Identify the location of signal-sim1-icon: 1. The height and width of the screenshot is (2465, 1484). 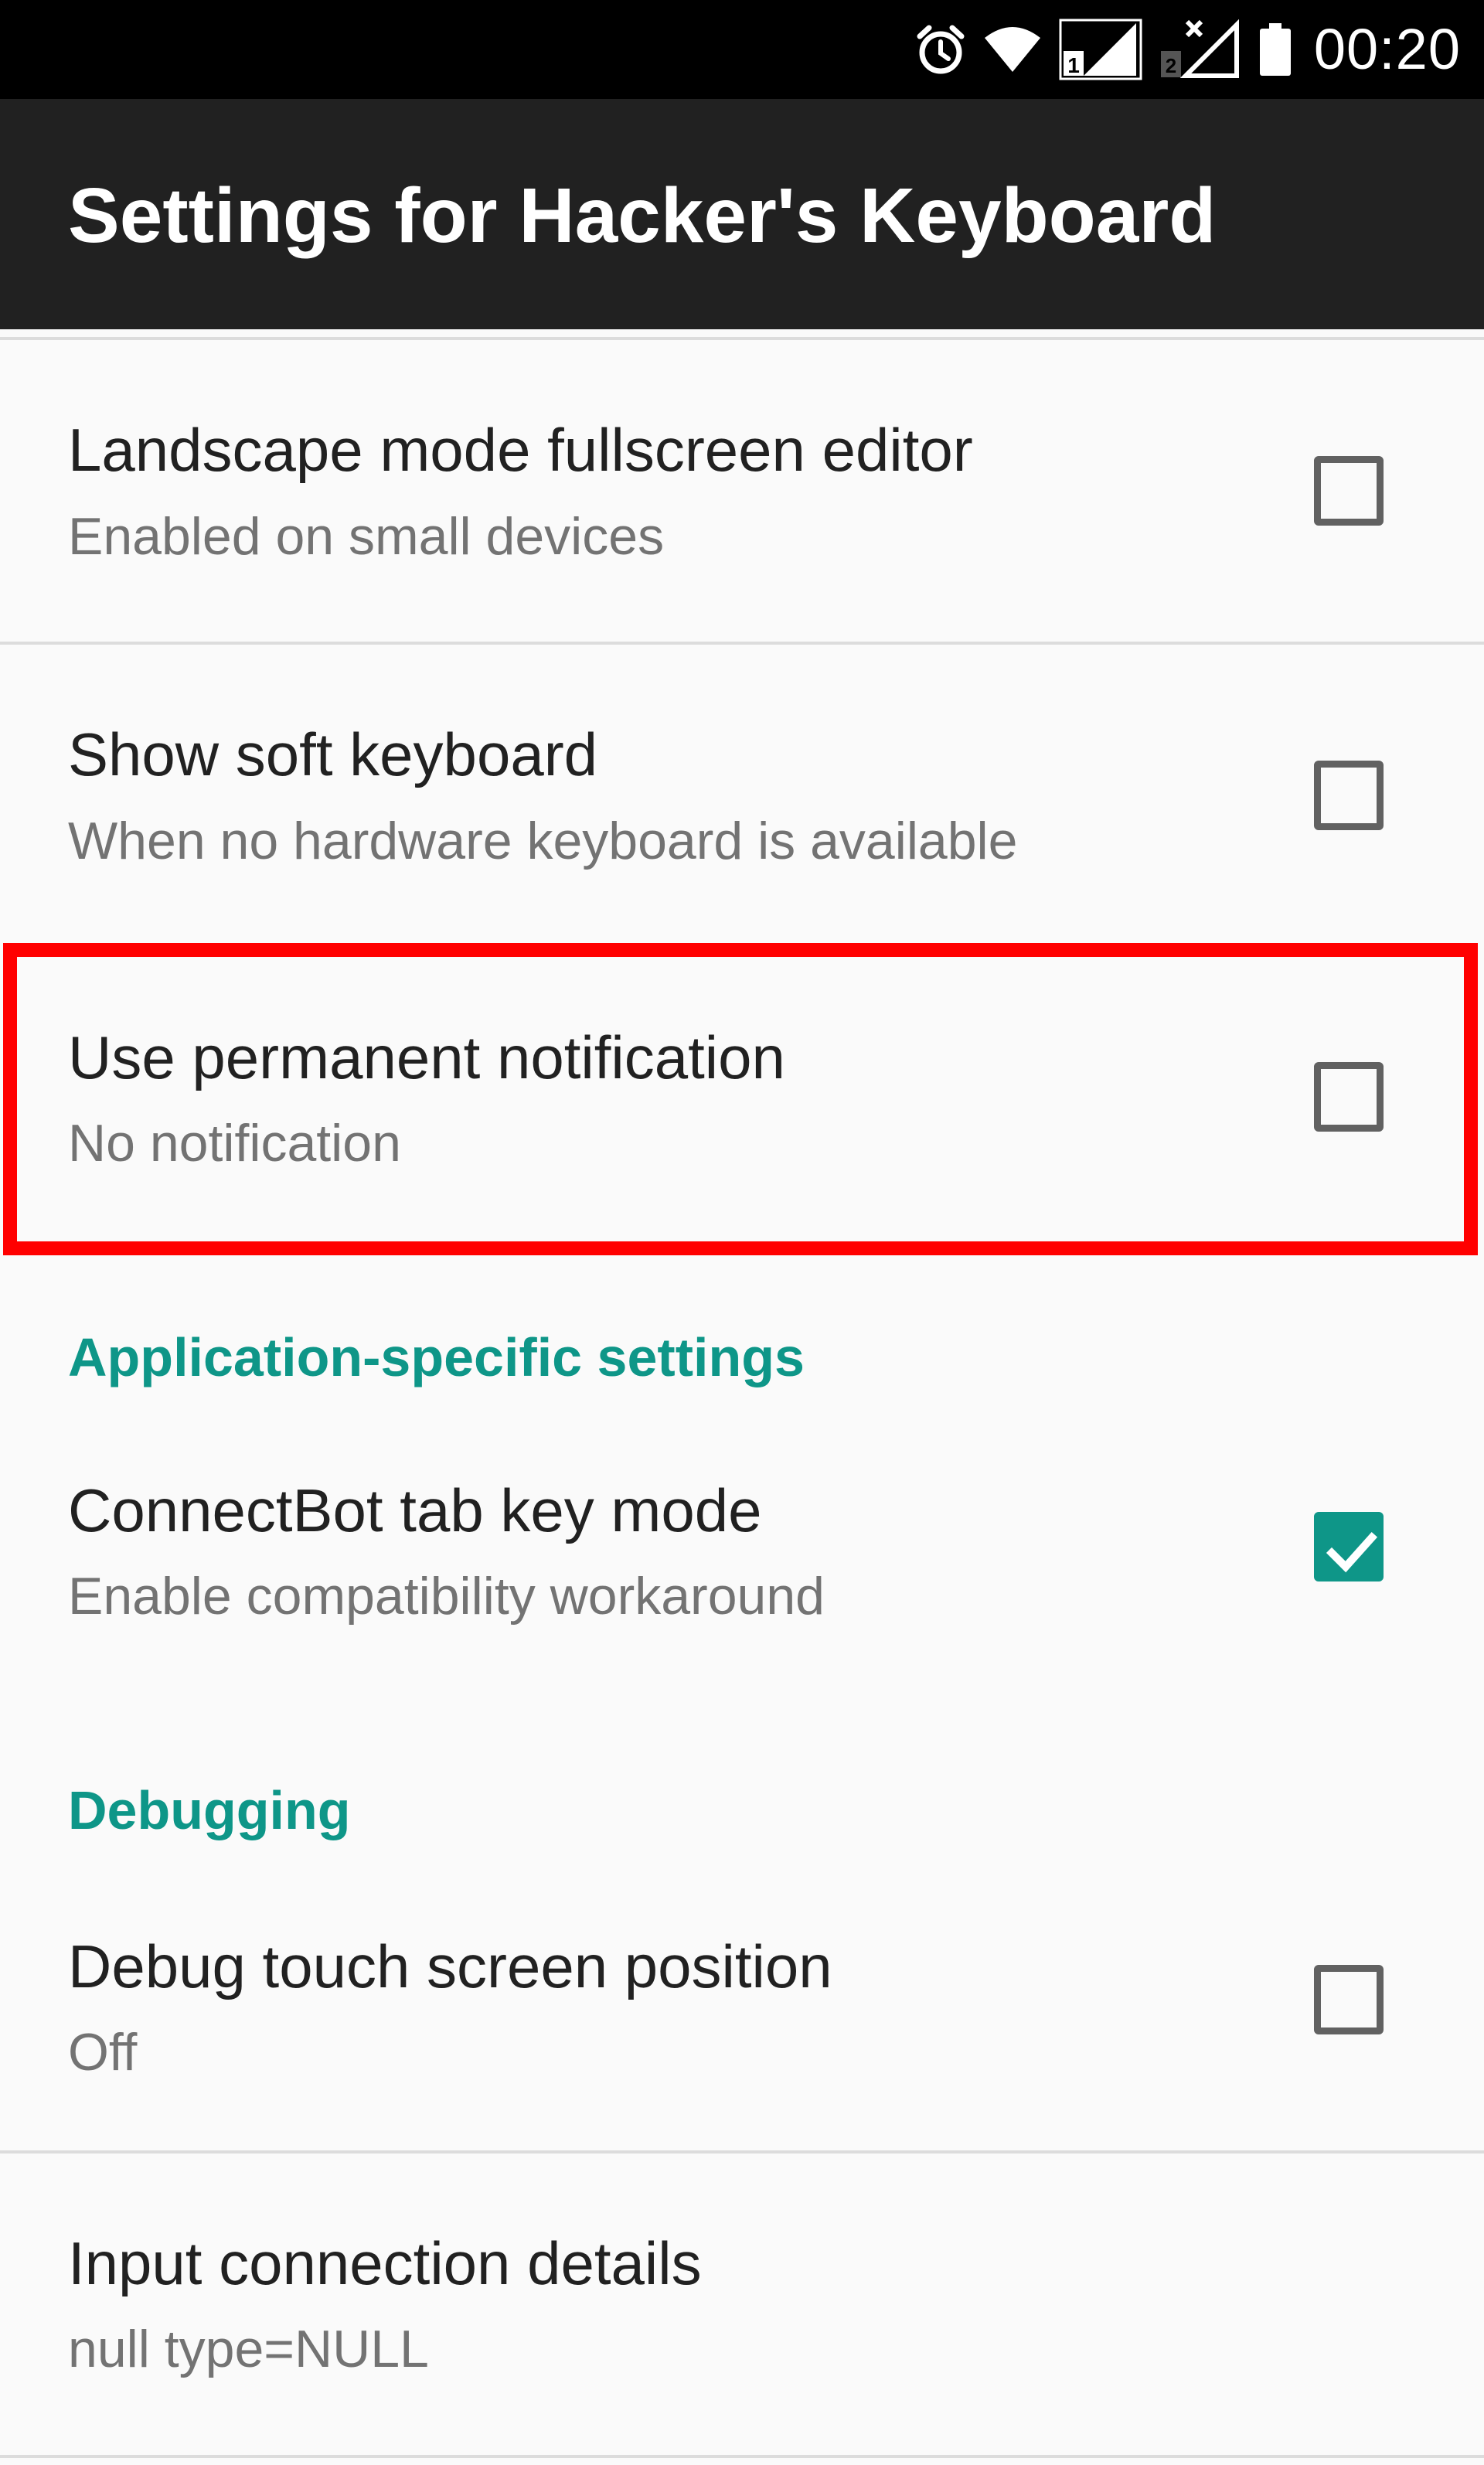
(1100, 49).